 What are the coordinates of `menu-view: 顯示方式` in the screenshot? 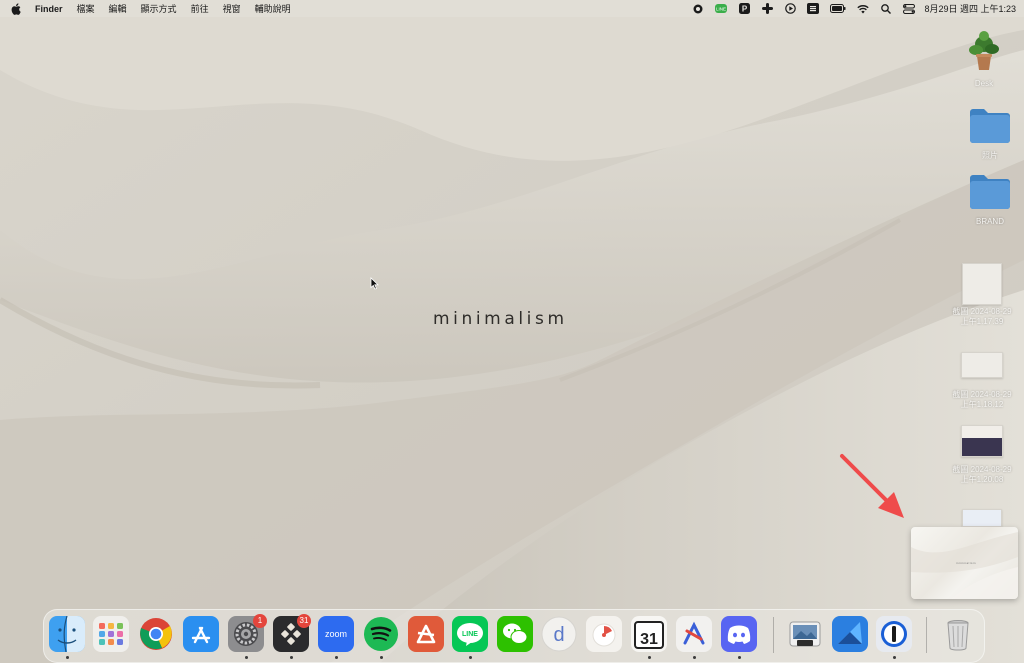 It's located at (159, 8).